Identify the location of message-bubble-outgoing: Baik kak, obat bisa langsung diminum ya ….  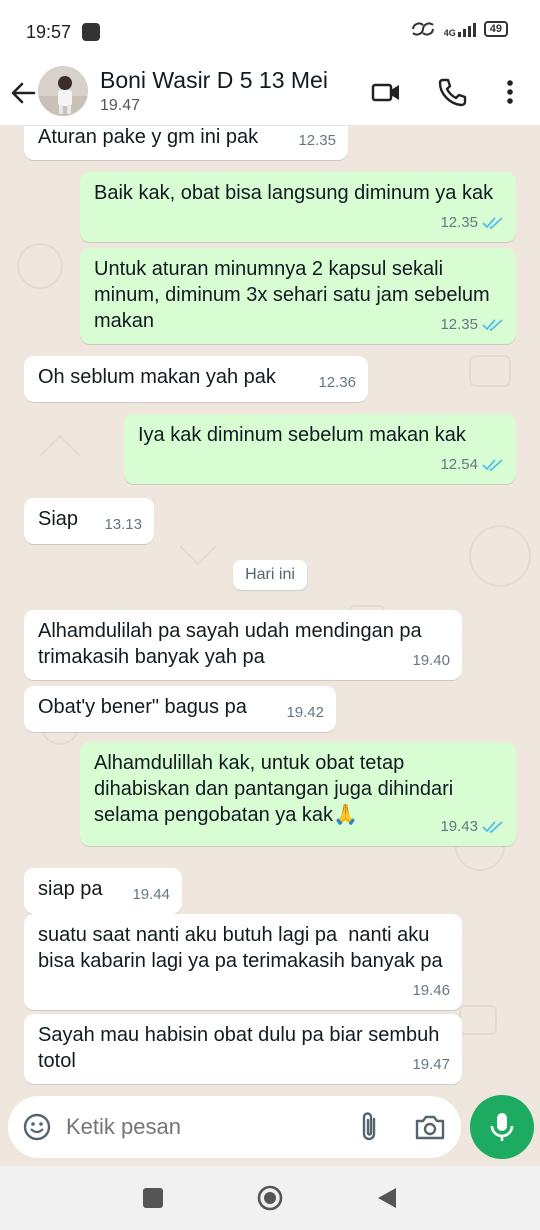
(298, 207).